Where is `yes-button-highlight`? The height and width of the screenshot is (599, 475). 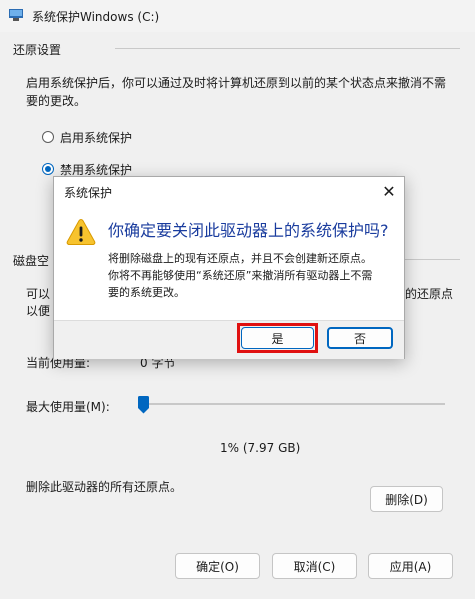
yes-button-highlight is located at coordinates (277, 338).